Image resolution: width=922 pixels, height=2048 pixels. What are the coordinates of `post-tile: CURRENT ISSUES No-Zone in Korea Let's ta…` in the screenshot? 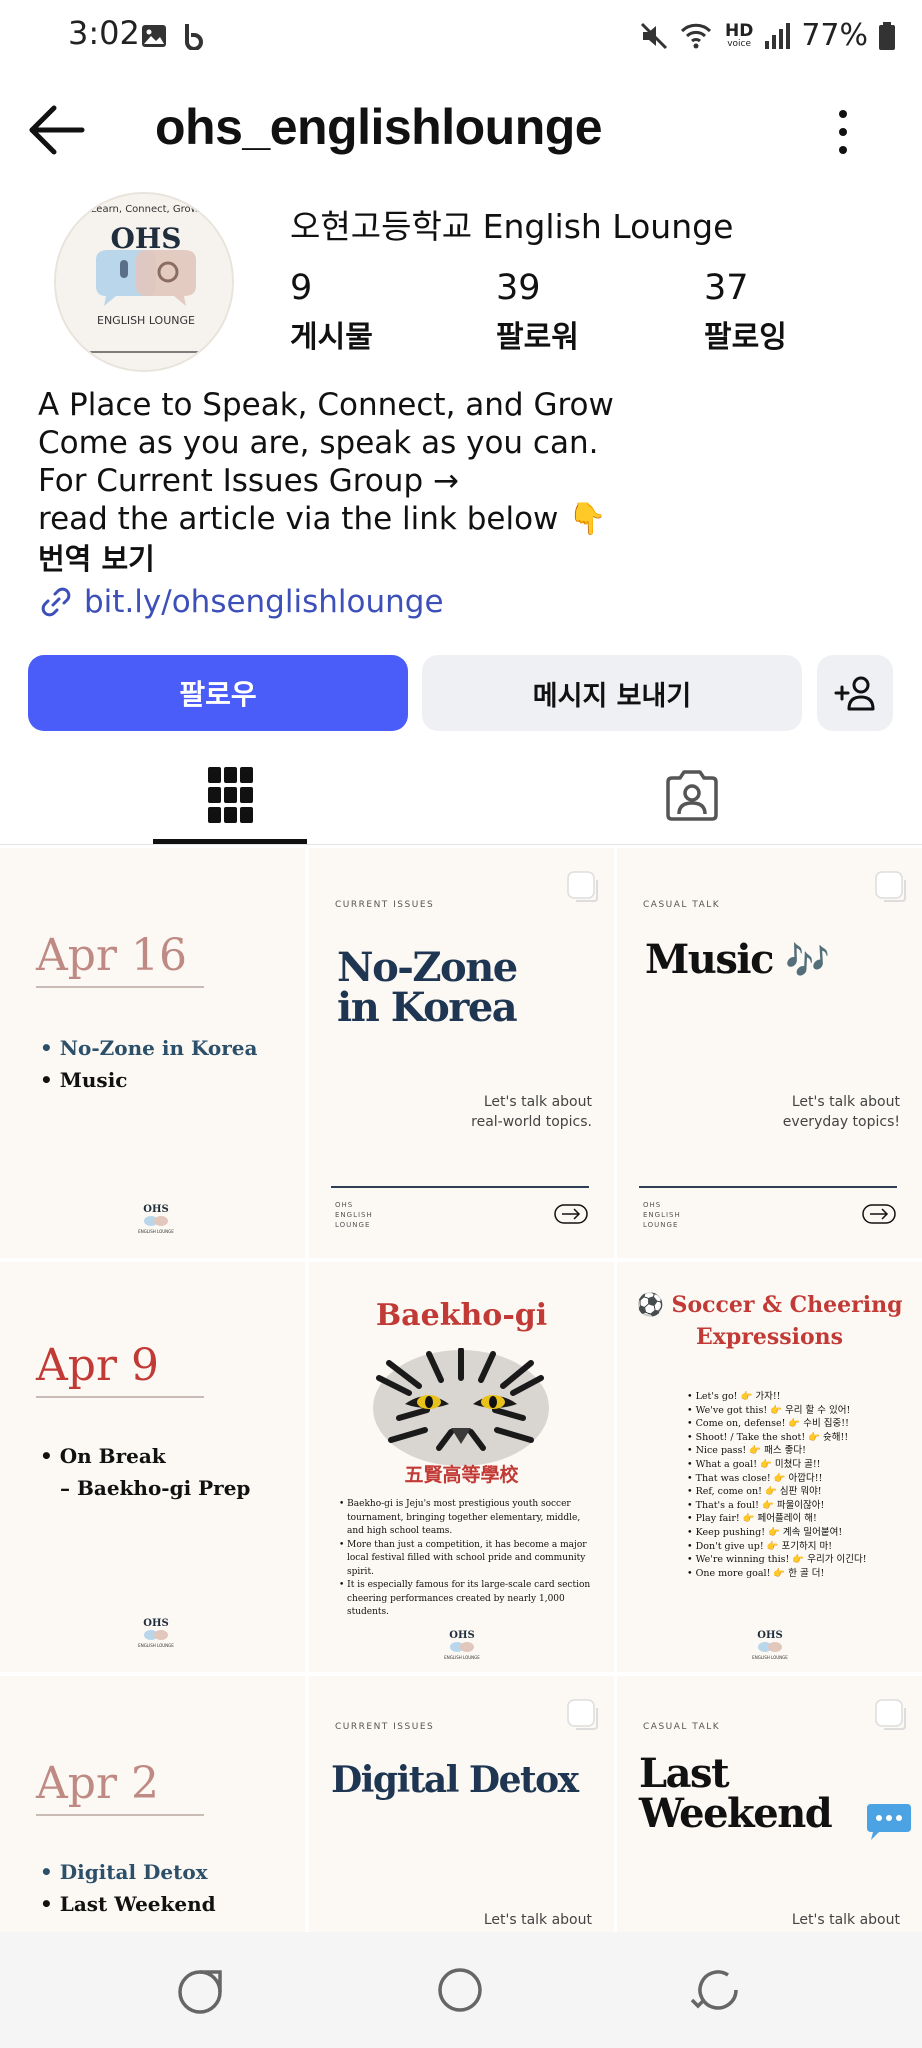 It's located at (461, 1053).